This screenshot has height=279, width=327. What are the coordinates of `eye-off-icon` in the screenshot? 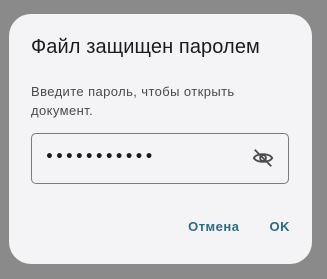 It's located at (263, 158).